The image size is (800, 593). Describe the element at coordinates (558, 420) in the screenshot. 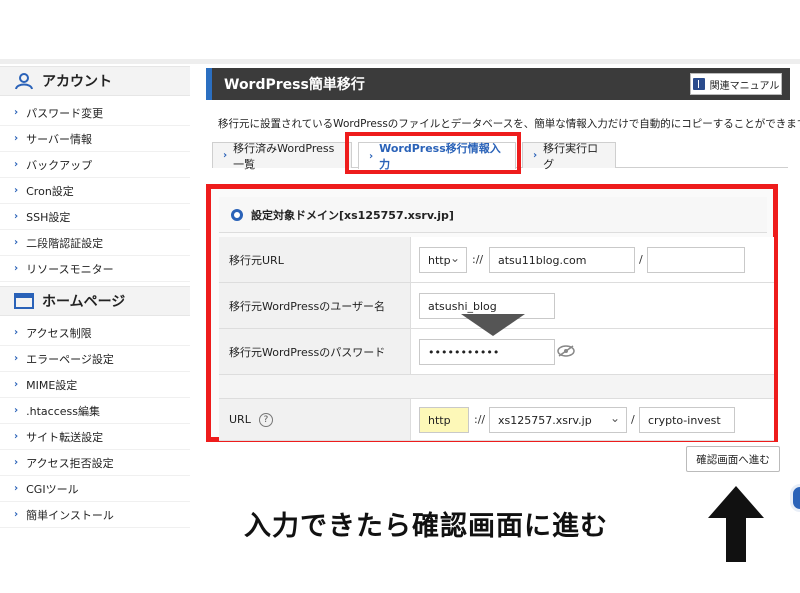

I see `destination-domain-select: xs125757.xsrv.jp` at that location.